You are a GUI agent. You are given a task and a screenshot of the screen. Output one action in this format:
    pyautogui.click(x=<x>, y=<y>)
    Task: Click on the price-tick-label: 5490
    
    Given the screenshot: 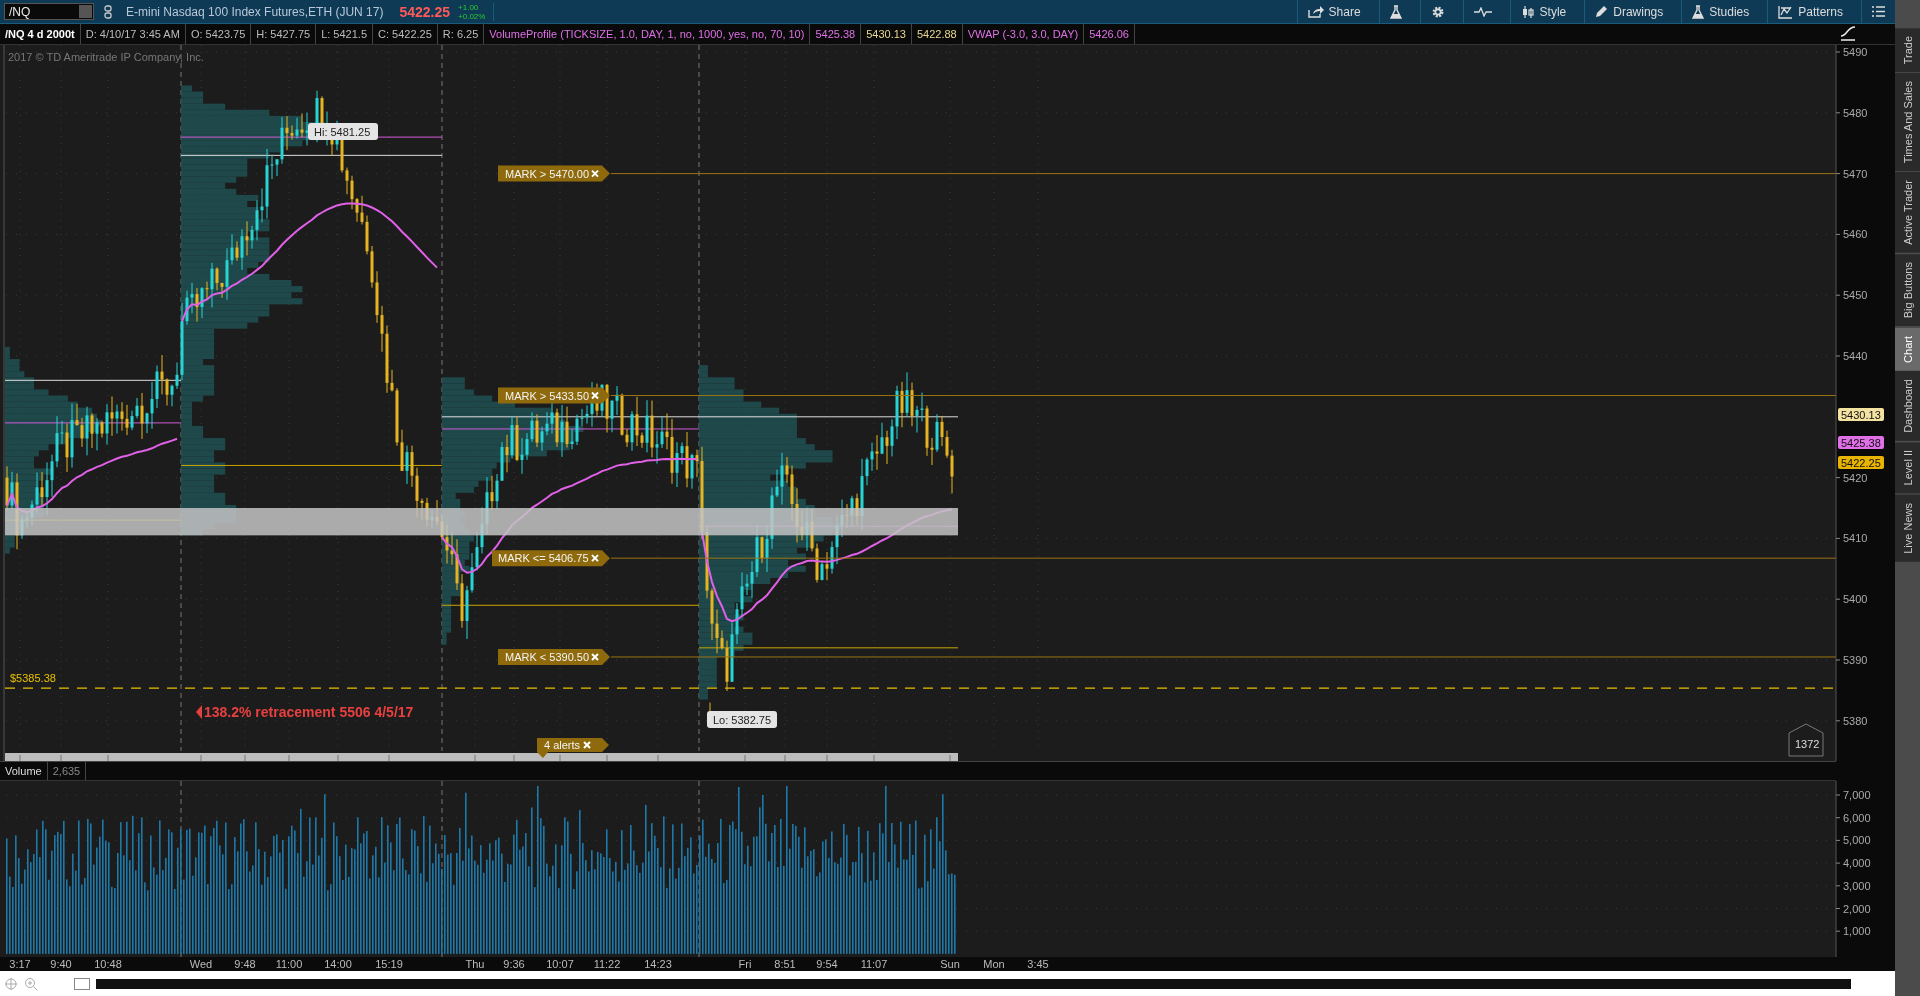 What is the action you would take?
    pyautogui.click(x=1855, y=52)
    